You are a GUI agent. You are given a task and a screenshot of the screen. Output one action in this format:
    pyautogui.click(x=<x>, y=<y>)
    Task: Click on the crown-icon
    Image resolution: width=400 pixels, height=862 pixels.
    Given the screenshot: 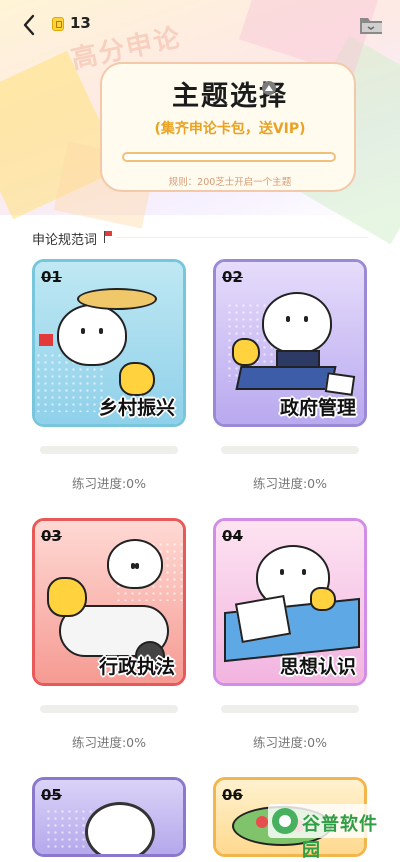 What is the action you would take?
    pyautogui.click(x=269, y=88)
    